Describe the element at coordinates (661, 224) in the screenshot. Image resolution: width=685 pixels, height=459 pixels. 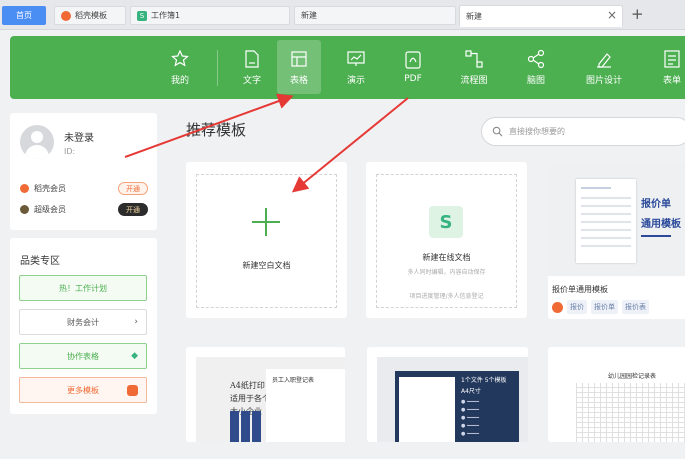
I see `thumb-subtitle: 通用模板` at that location.